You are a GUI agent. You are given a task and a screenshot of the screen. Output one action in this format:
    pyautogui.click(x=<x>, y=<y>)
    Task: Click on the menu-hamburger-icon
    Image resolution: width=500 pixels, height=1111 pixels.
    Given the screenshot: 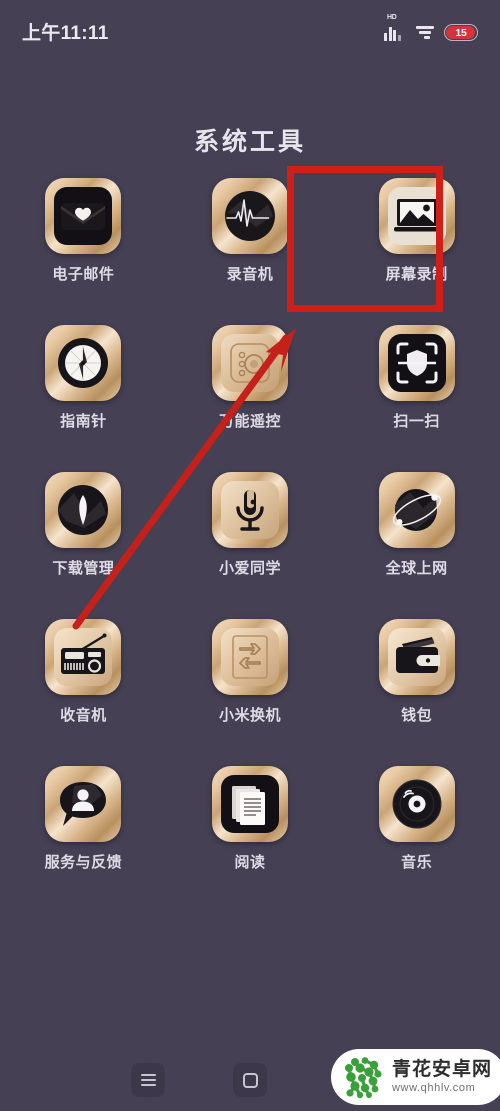 What is the action you would take?
    pyautogui.click(x=148, y=1080)
    